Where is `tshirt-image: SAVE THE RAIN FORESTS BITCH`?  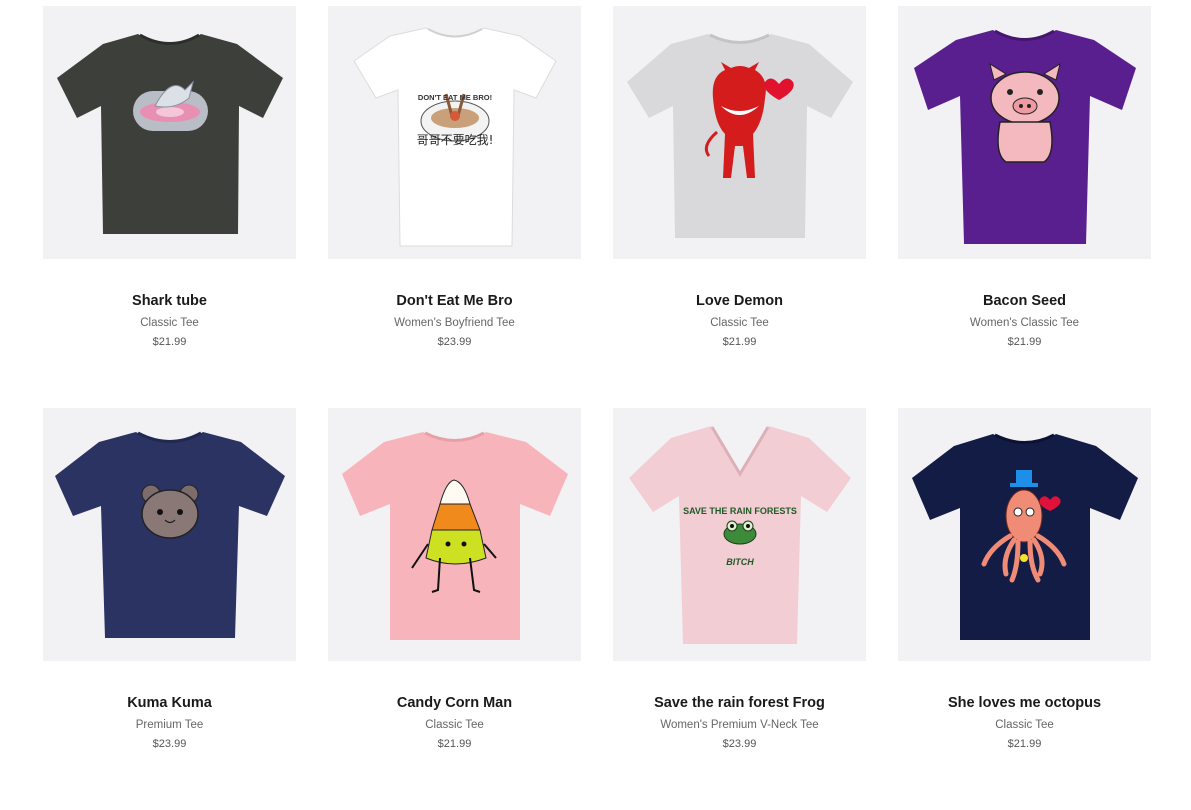 tshirt-image: SAVE THE RAIN FORESTS BITCH is located at coordinates (740, 535).